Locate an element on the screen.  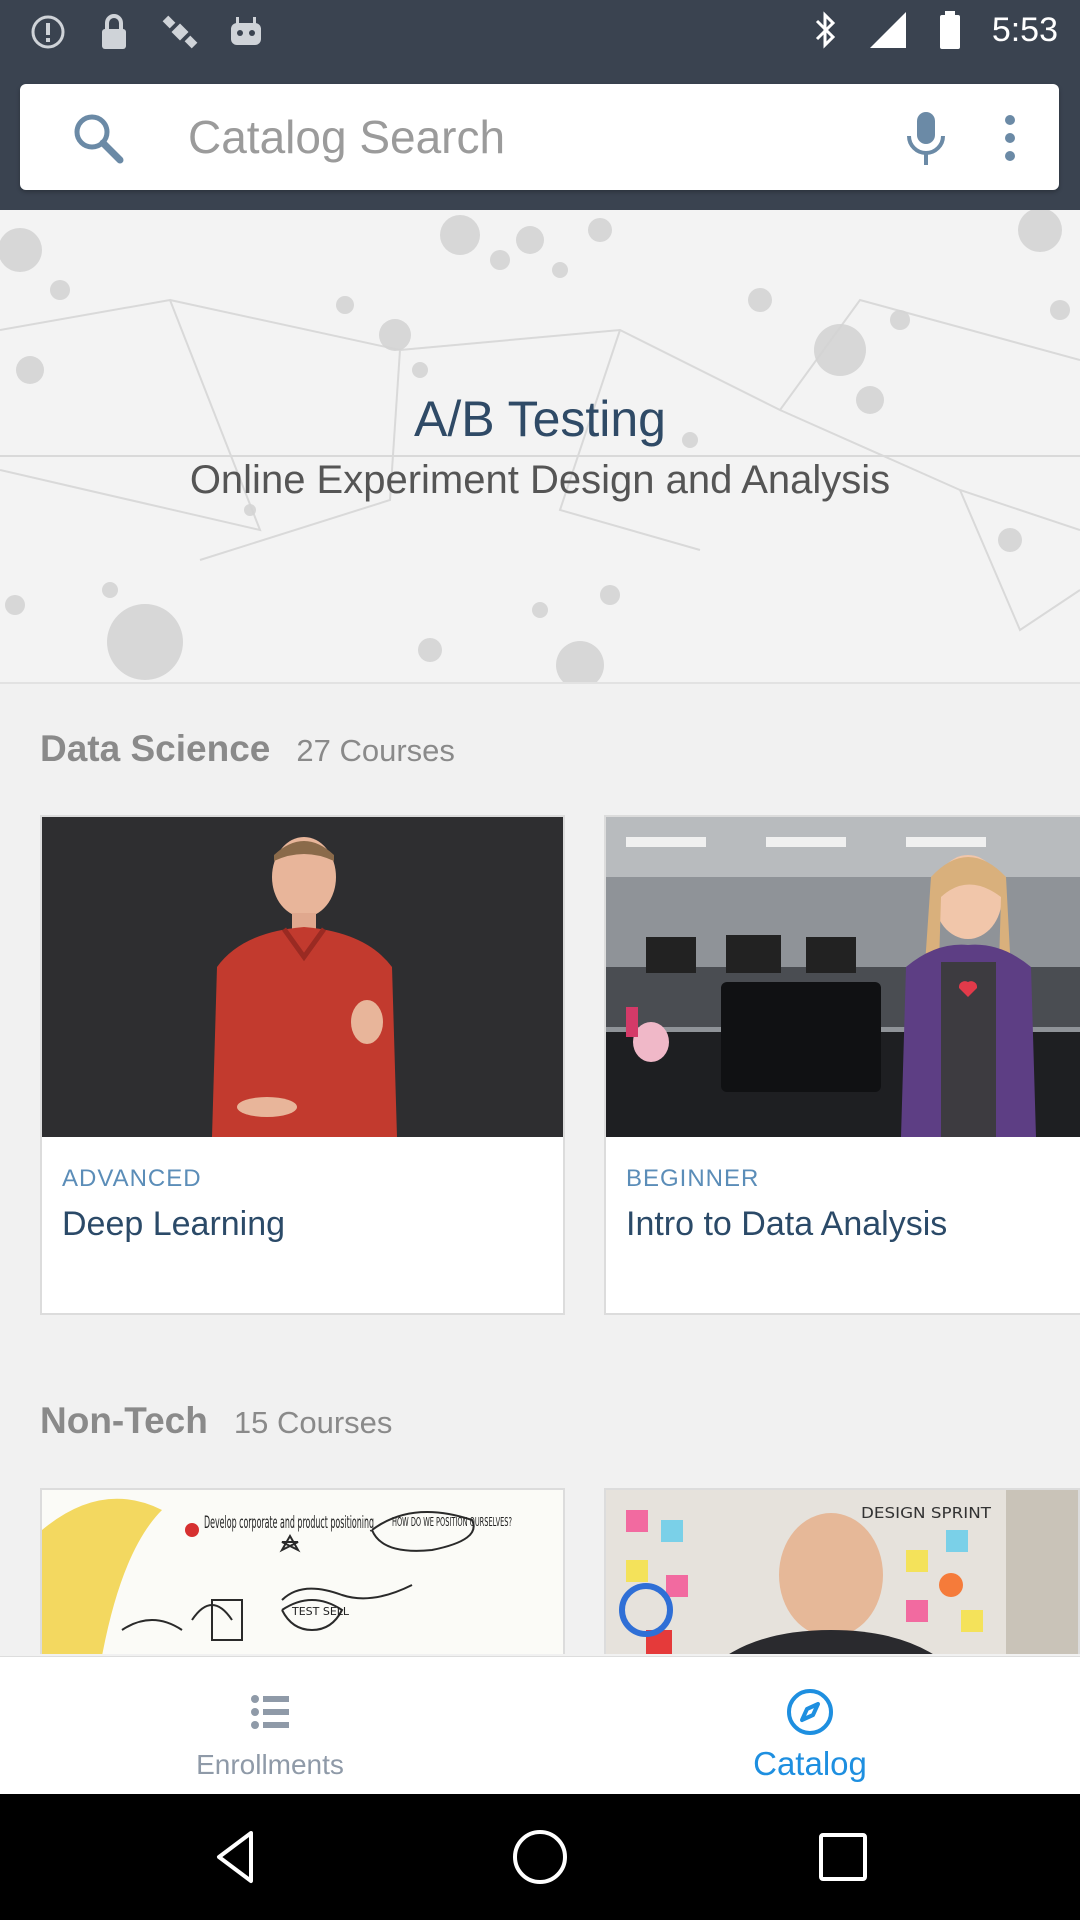
clock: 5:53 is located at coordinates (1024, 29).